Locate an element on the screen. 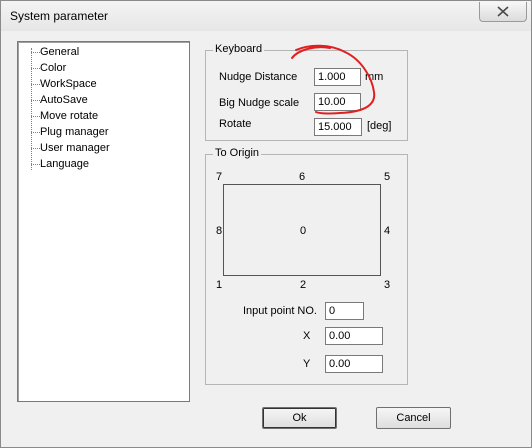  input-point-label: Input point NO. is located at coordinates (280, 311).